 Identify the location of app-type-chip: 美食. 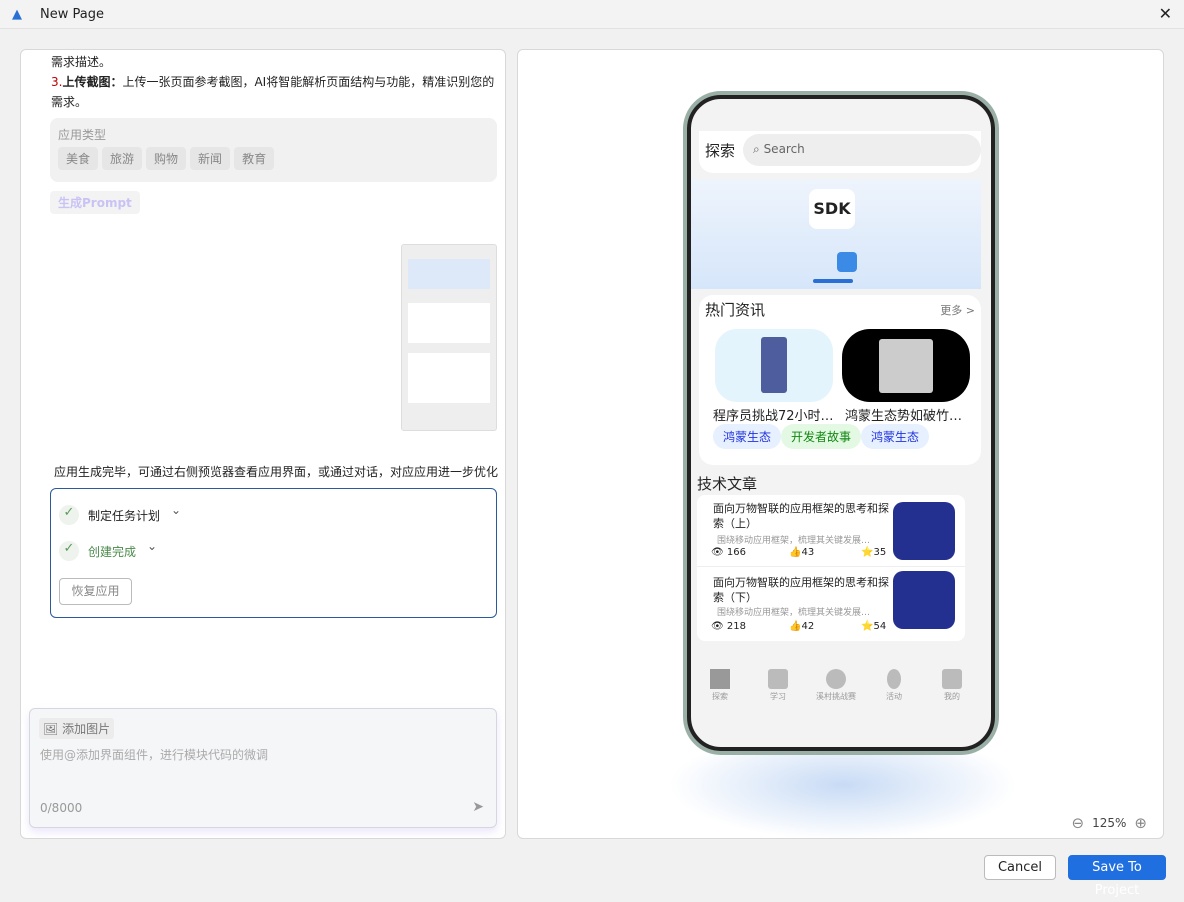
(78, 158).